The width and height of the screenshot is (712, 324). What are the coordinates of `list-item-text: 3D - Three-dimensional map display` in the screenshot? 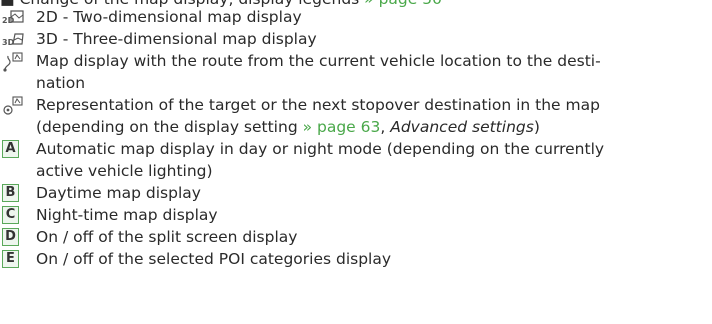 It's located at (176, 39).